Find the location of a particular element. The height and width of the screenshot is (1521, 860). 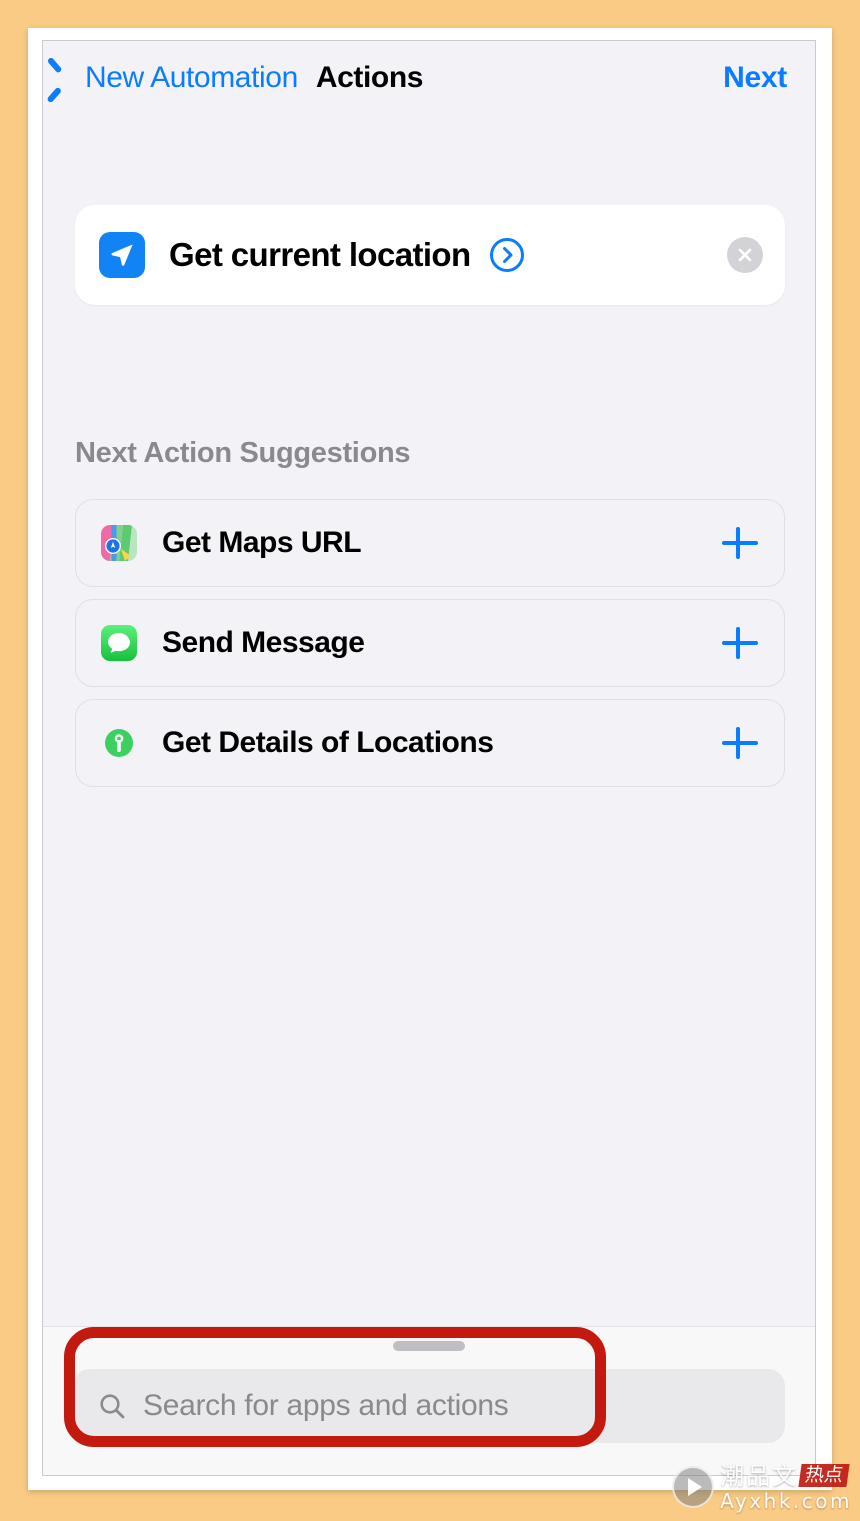

maps-app-icon is located at coordinates (119, 543).